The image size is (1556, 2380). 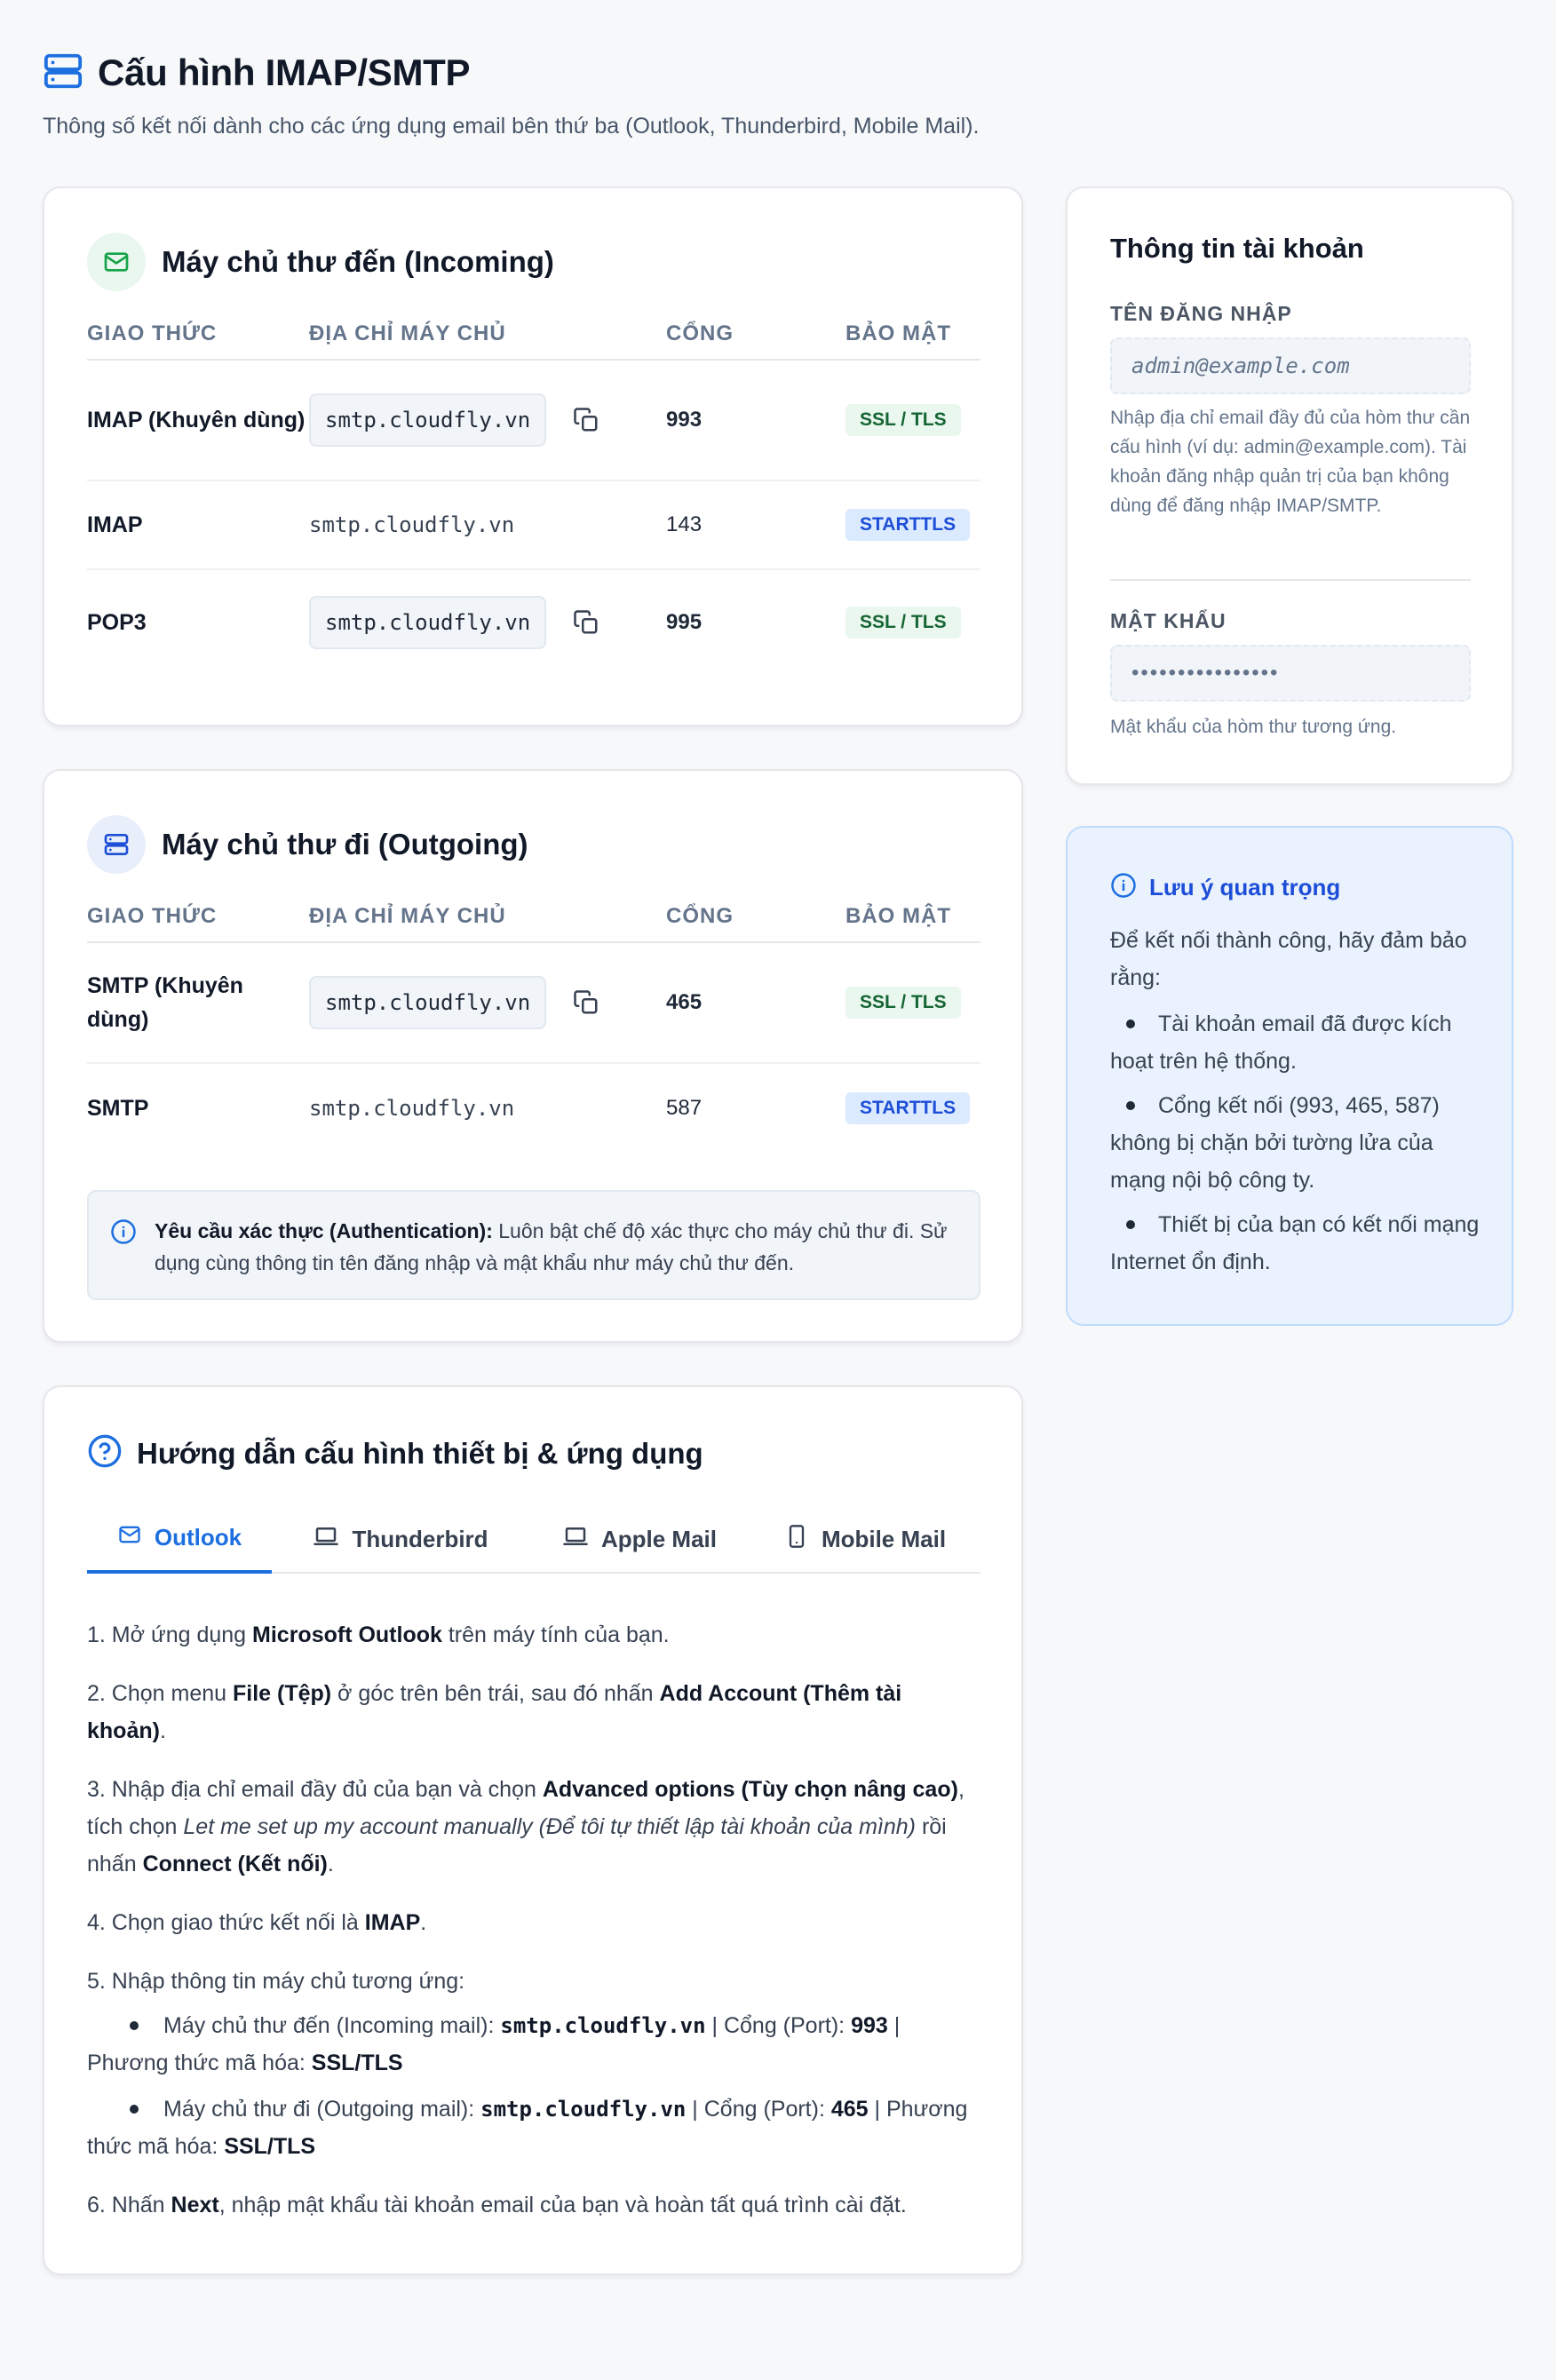 I want to click on notice-title: Lưu ý quan trọng, so click(x=1245, y=887).